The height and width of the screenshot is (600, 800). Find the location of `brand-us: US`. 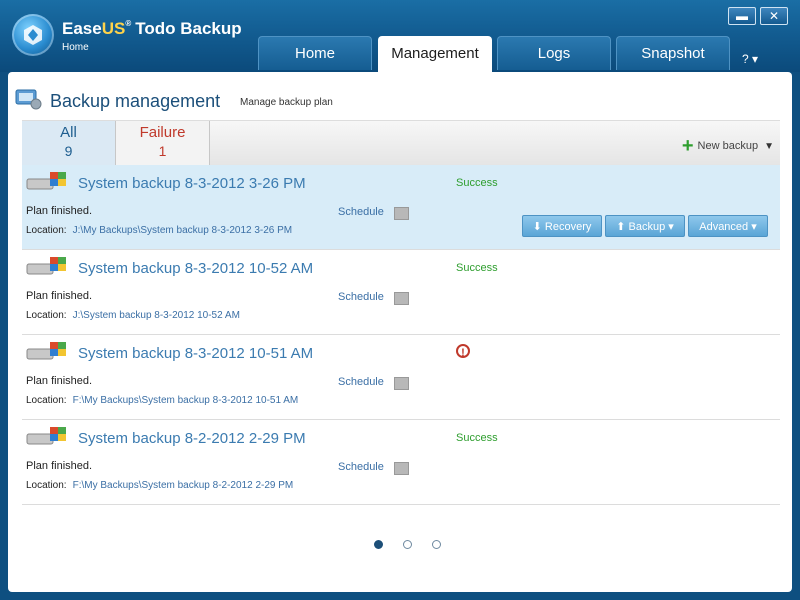

brand-us: US is located at coordinates (113, 28).